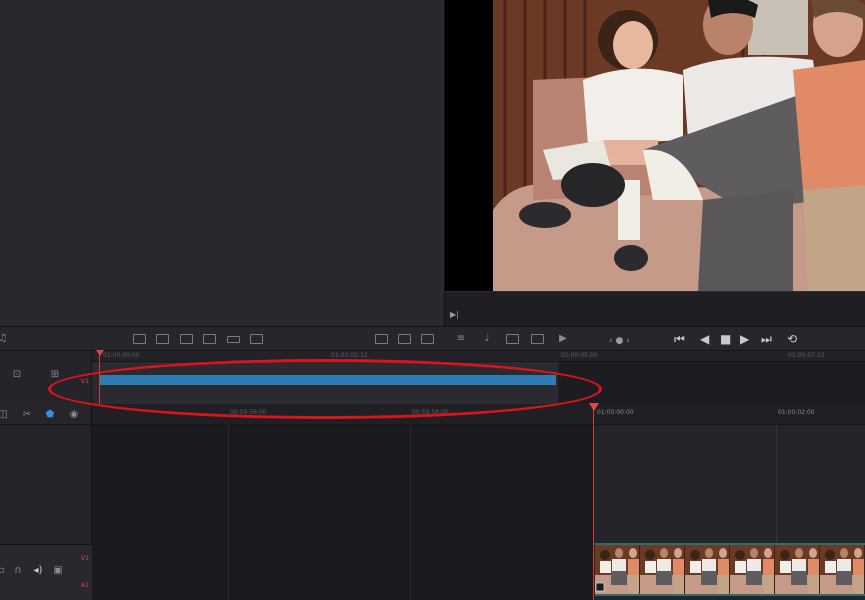  Describe the element at coordinates (27, 414) in the screenshot. I see `razor-icon: ✂` at that location.